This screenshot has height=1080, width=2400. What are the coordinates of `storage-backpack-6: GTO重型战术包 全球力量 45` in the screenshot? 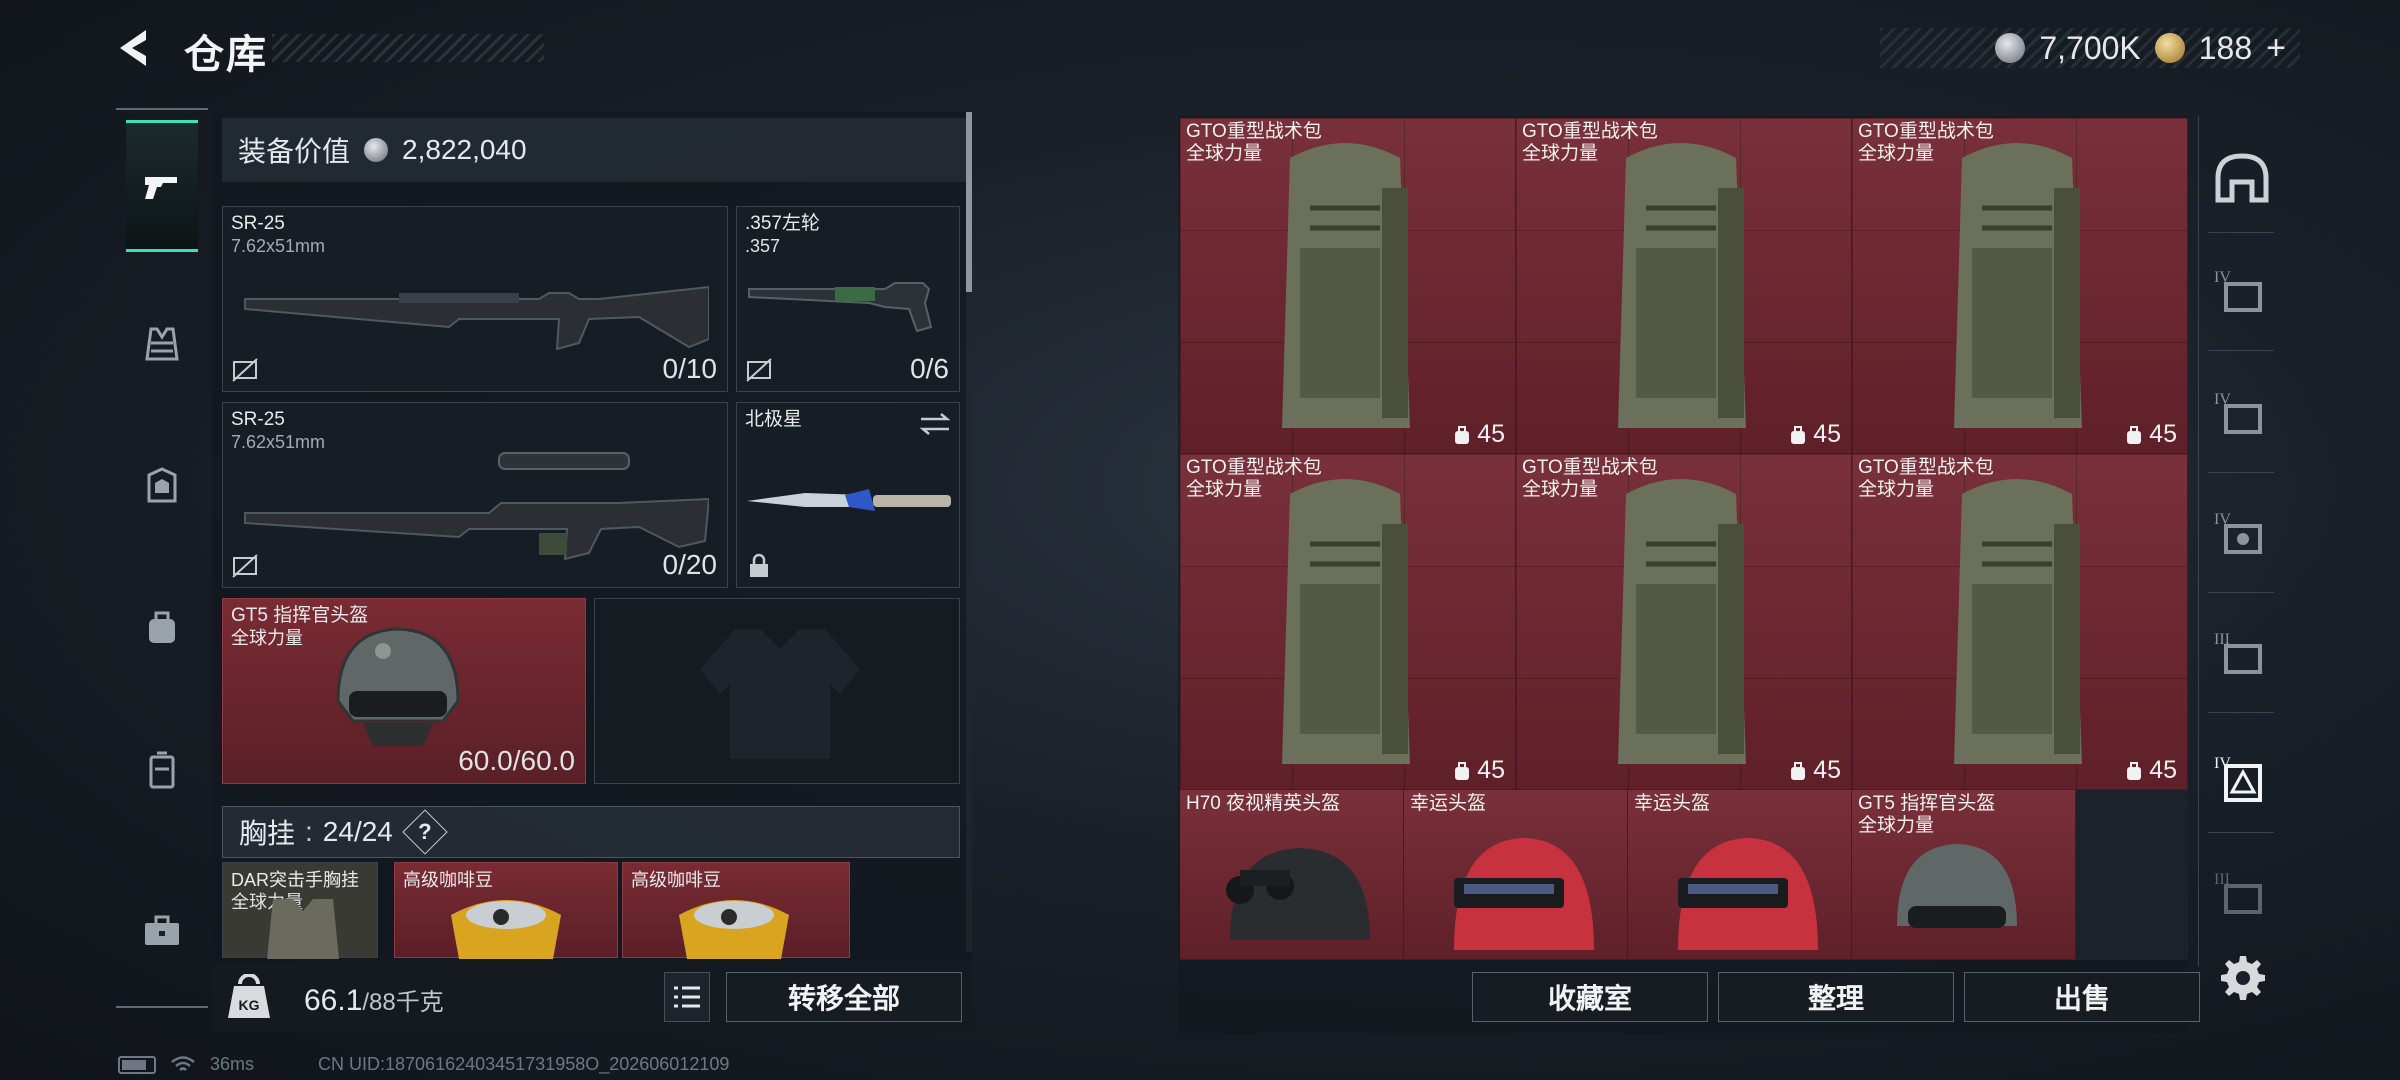 It's located at (2020, 622).